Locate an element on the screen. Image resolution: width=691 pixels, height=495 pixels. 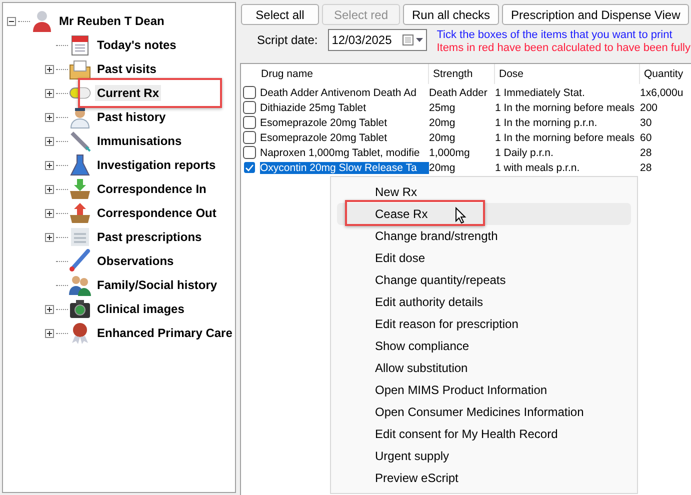
menu-item: Open Consumer Medicines Information is located at coordinates (484, 412).